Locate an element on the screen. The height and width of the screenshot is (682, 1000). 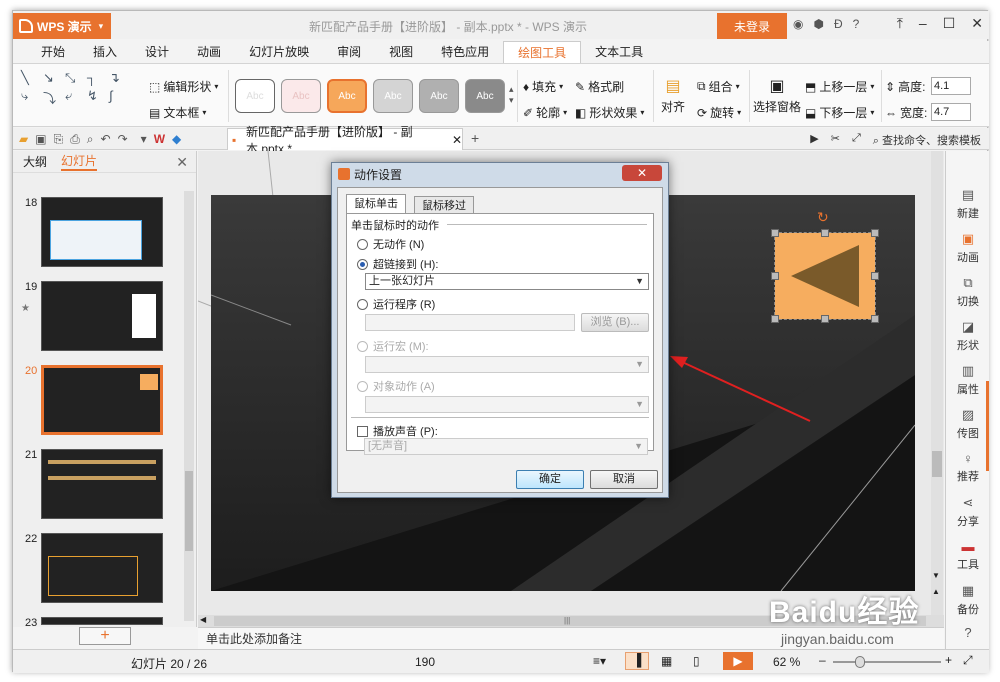
undo-icon: ↶ is located at coordinates (106, 139).